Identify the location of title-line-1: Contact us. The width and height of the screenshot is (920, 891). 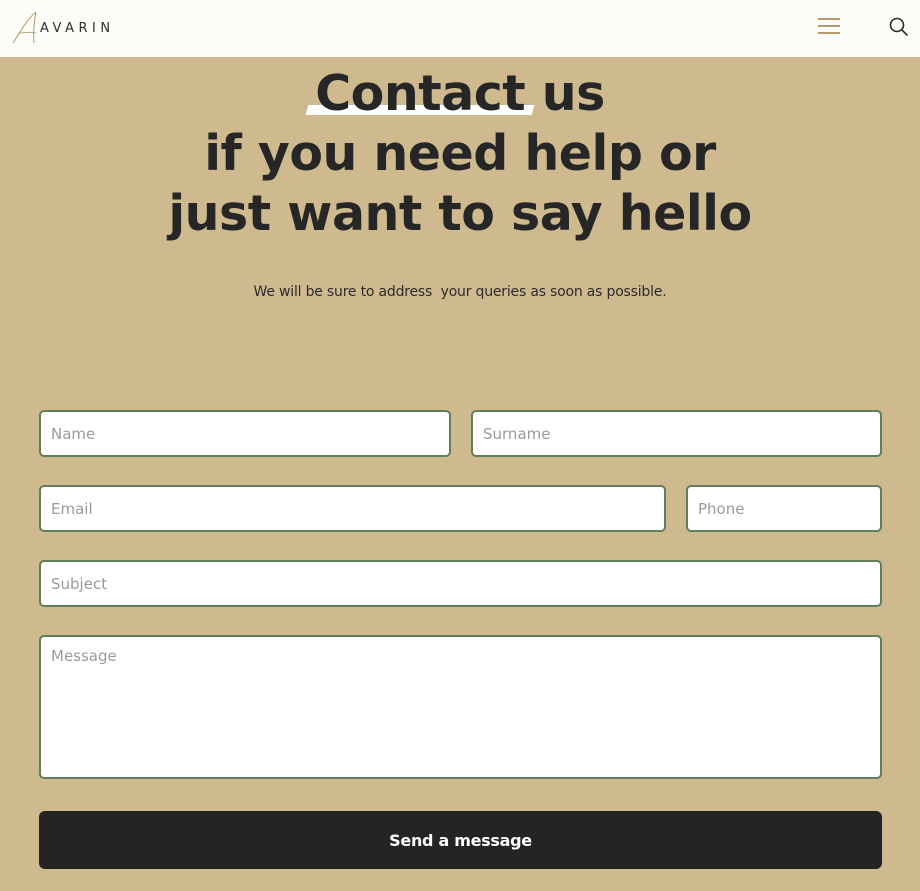
(460, 94).